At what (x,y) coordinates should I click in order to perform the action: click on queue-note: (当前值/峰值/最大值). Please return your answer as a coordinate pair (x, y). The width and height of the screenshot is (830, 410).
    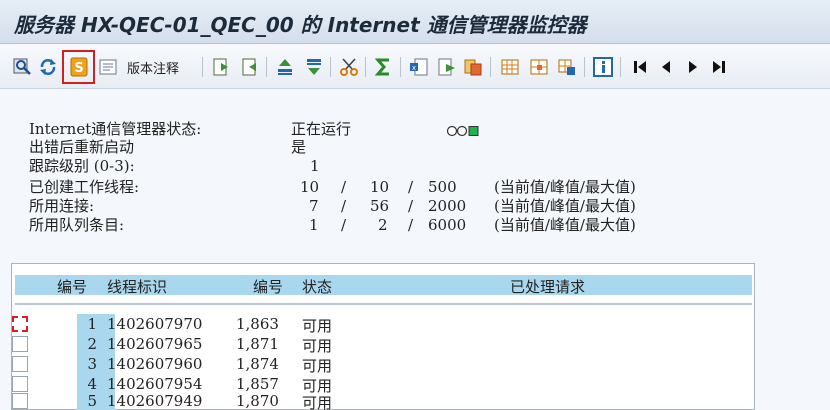
    Looking at the image, I should click on (565, 225).